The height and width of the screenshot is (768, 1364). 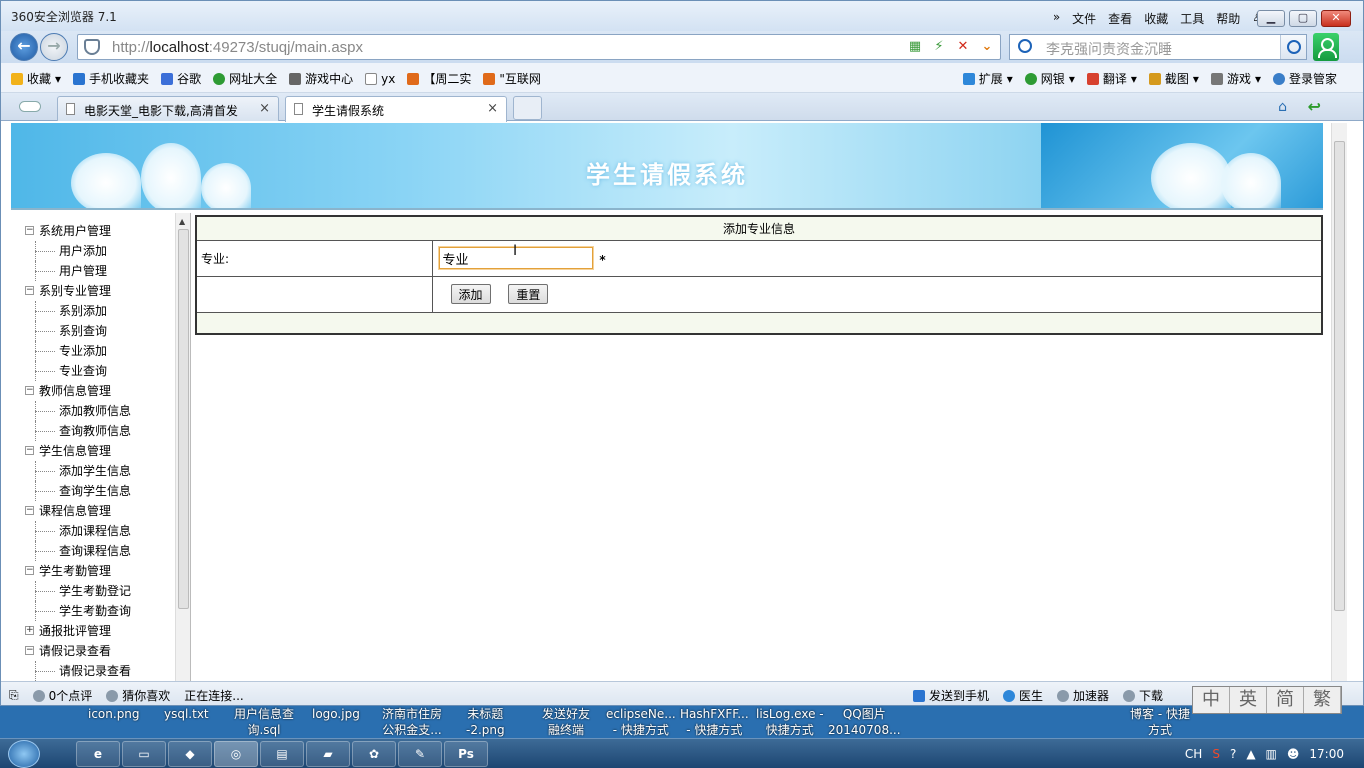 What do you see at coordinates (78, 651) in the screenshot?
I see `tree-group: − 请假记录查看` at bounding box center [78, 651].